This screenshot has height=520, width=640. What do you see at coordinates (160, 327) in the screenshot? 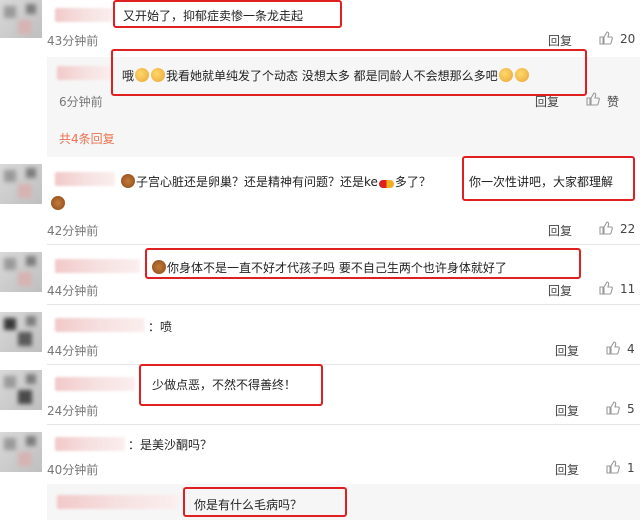
I see `comment-text: ：喷` at bounding box center [160, 327].